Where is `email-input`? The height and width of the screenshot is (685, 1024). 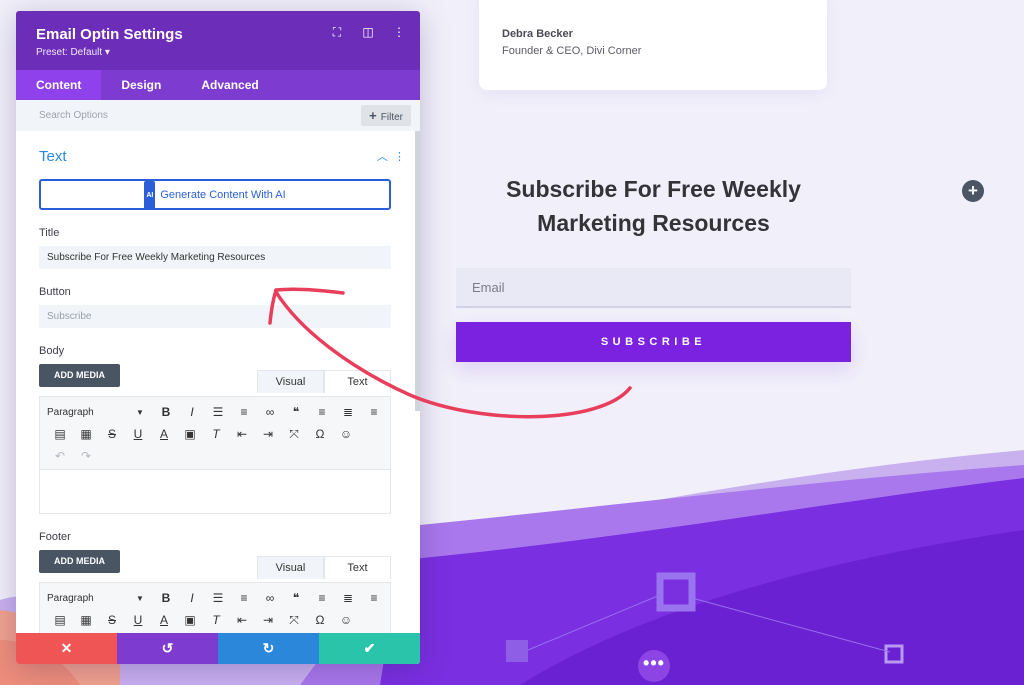 email-input is located at coordinates (653, 288).